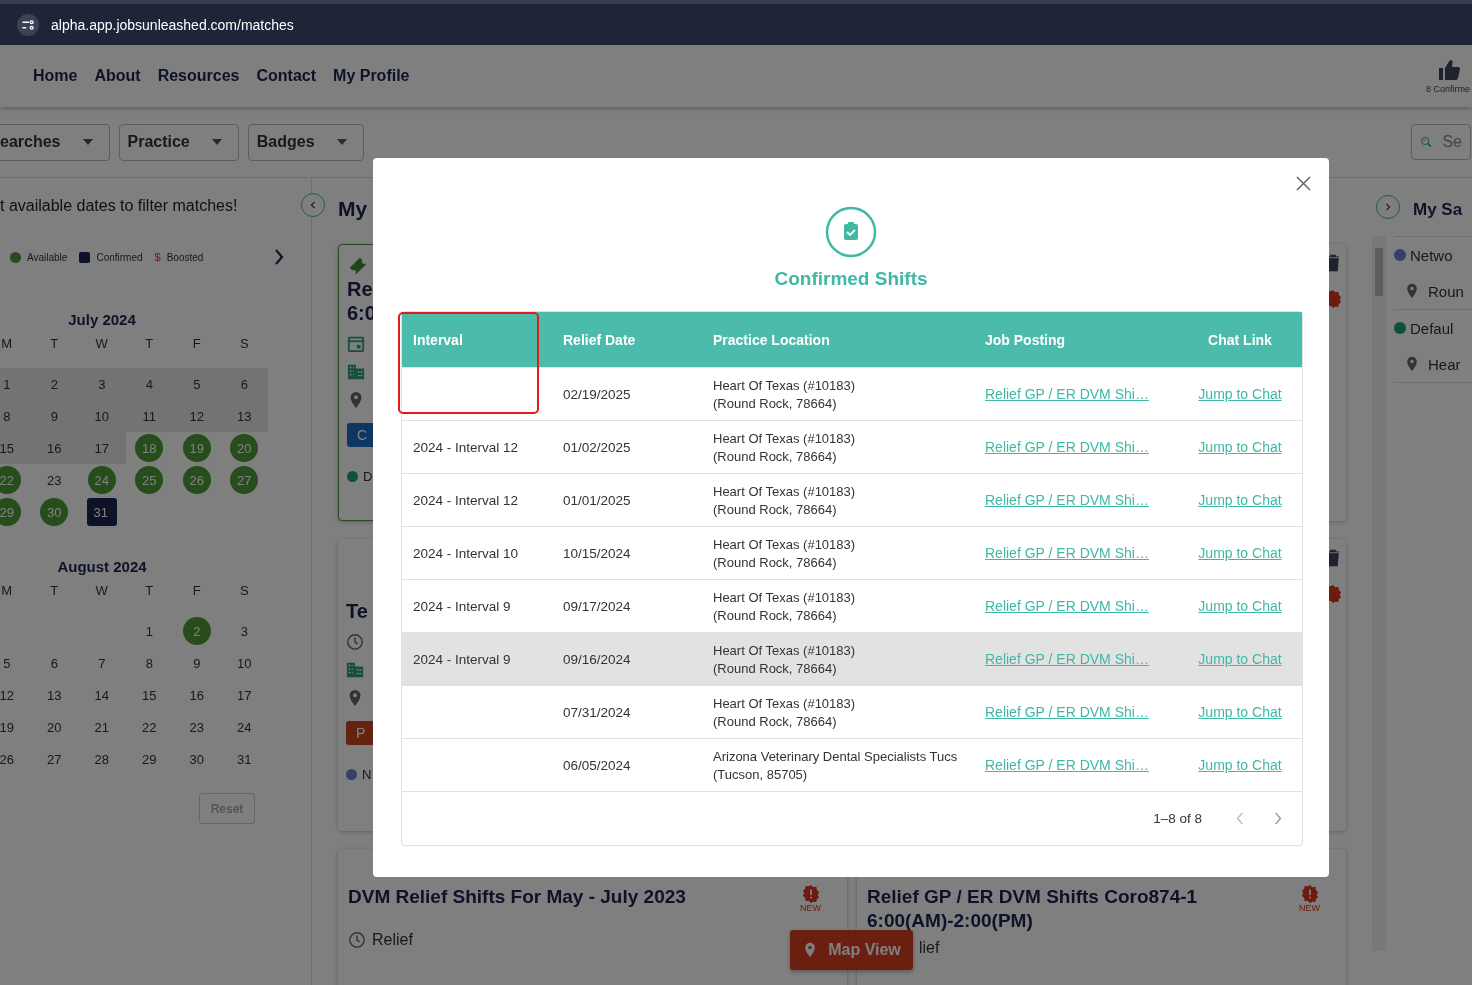 The height and width of the screenshot is (985, 1472). Describe the element at coordinates (466, 553) in the screenshot. I see `table-cell: 2024 - Interval 10` at that location.